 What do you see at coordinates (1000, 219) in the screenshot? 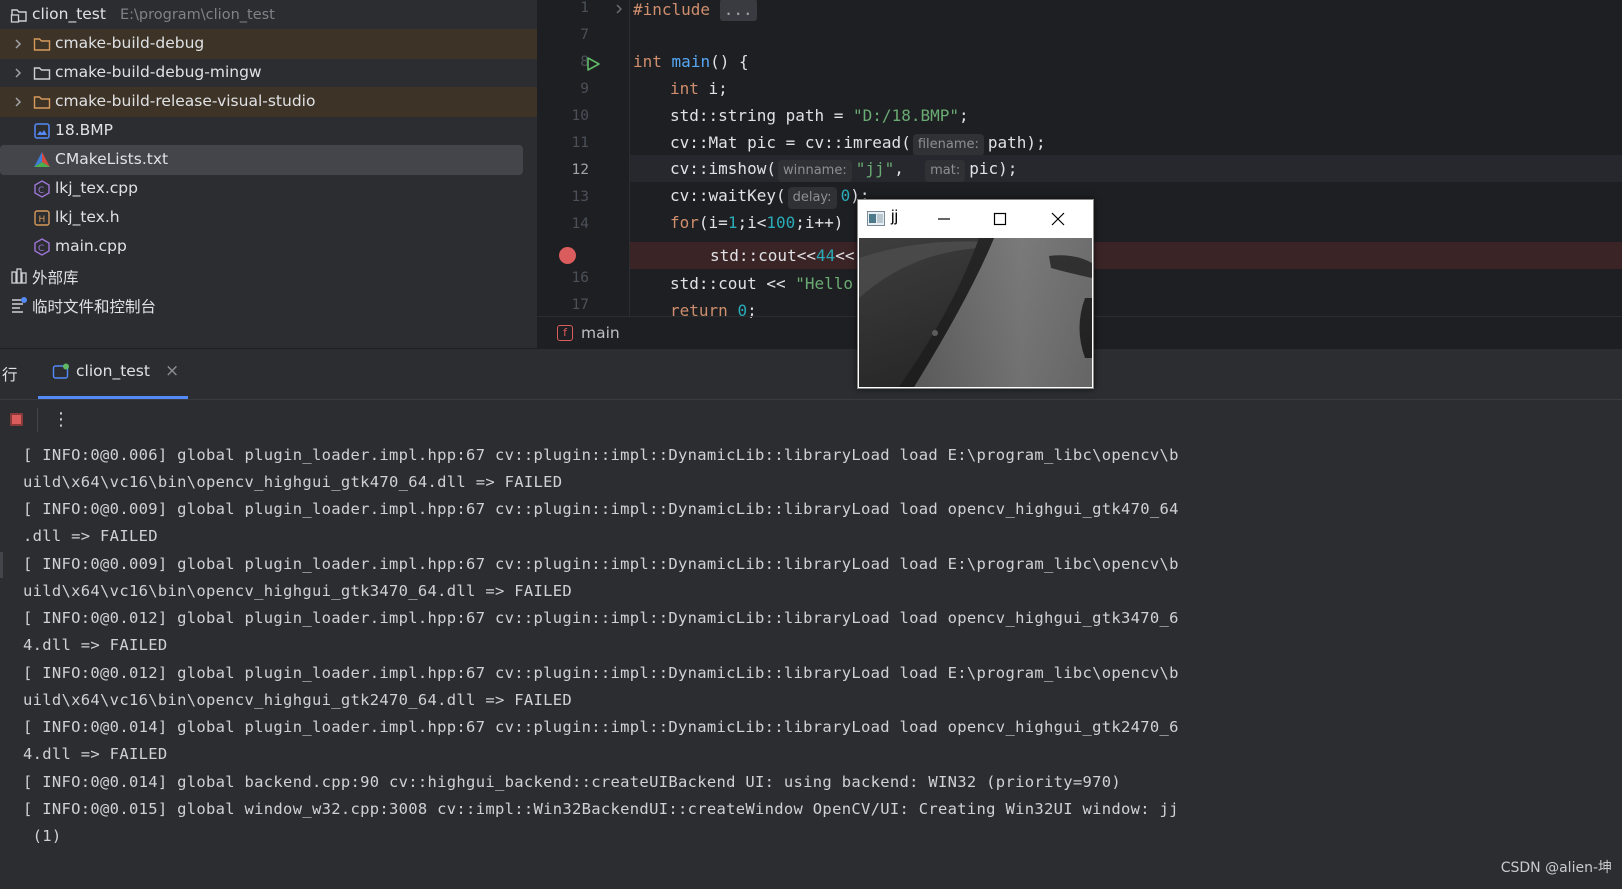
I see `maximize-icon` at bounding box center [1000, 219].